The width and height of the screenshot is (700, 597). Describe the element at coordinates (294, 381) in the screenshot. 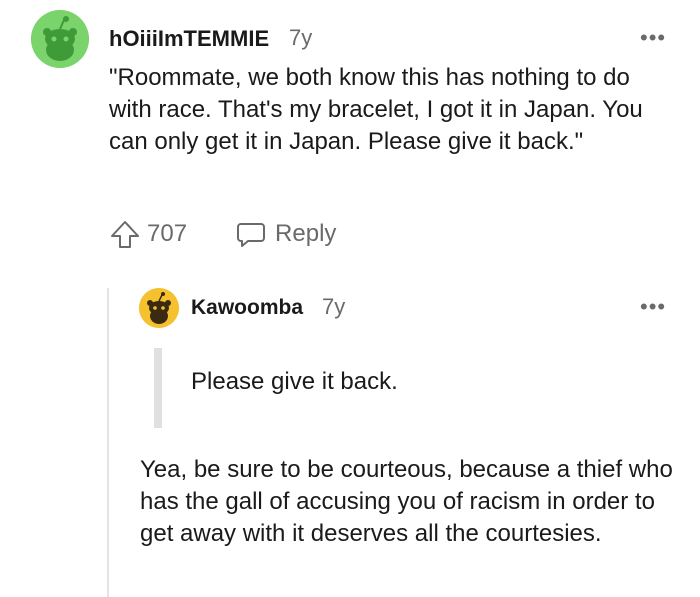

I see `blockquote-text: Please give it back.` at that location.